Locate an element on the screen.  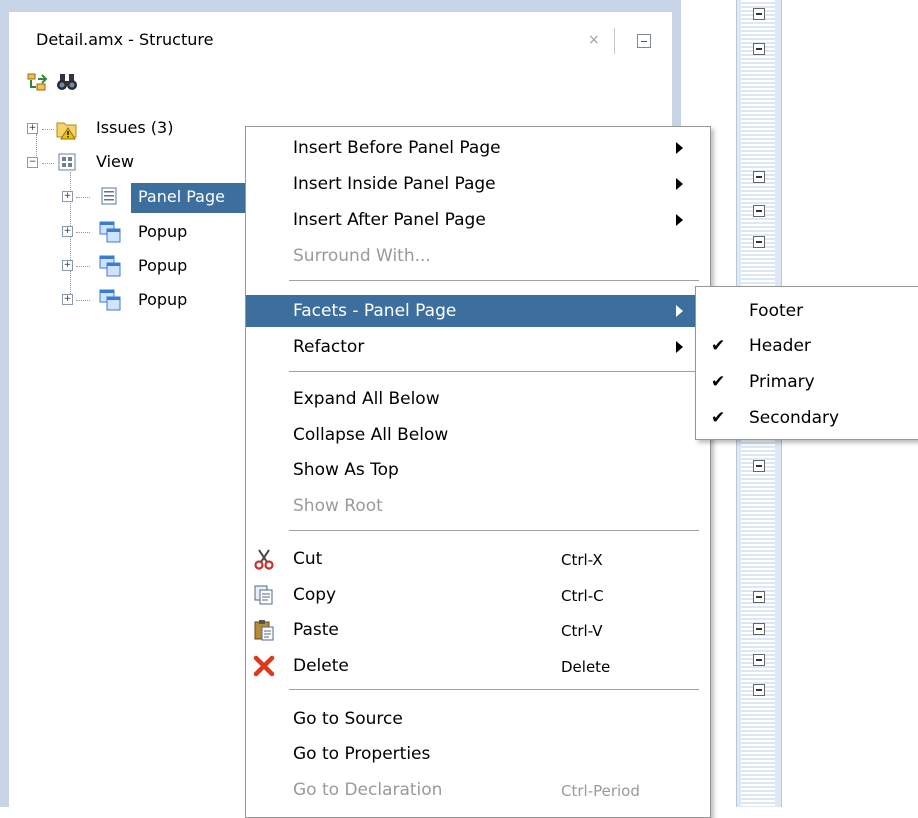
menu-item-go-to-declaration: Go to Declaration Ctrl-Period is located at coordinates (478, 790).